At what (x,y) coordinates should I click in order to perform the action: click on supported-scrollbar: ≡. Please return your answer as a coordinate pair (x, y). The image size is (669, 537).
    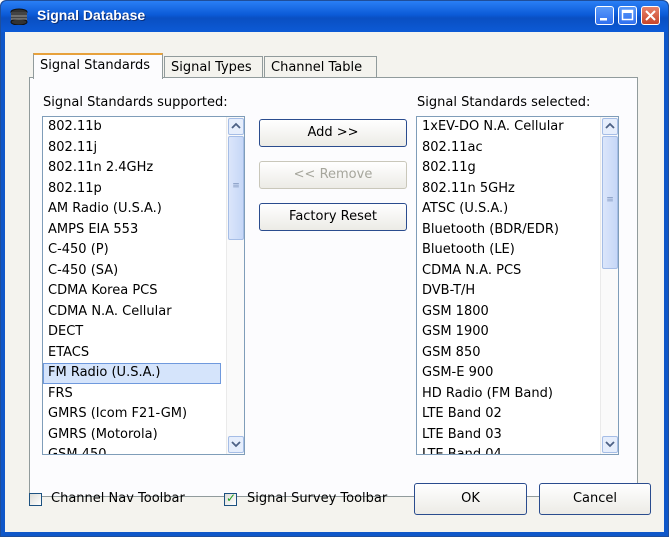
    Looking at the image, I should click on (235, 285).